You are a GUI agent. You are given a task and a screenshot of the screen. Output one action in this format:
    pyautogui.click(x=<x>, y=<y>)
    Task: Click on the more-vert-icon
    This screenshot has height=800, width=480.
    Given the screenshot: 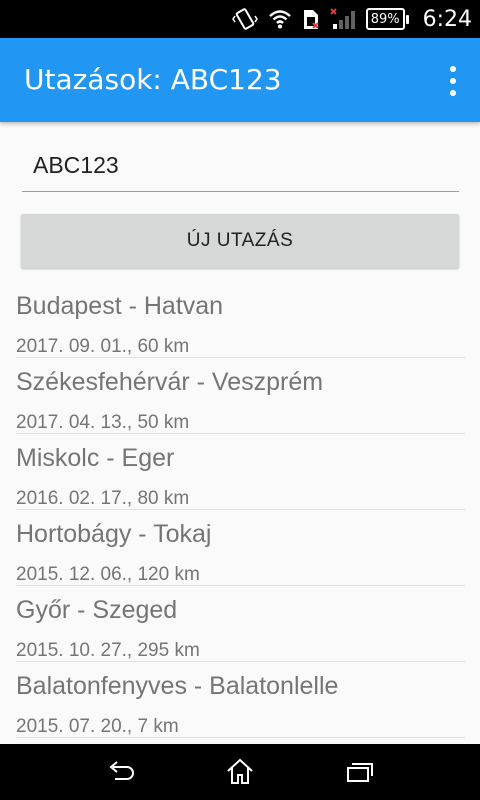 What is the action you would take?
    pyautogui.click(x=453, y=81)
    